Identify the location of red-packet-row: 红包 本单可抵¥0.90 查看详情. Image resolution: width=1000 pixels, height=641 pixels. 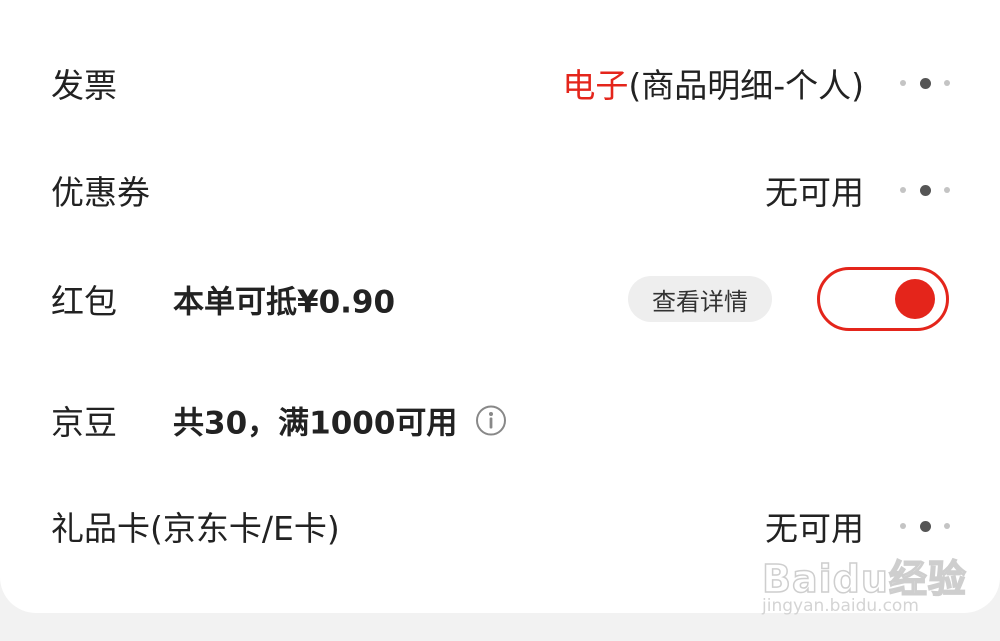
(500, 299).